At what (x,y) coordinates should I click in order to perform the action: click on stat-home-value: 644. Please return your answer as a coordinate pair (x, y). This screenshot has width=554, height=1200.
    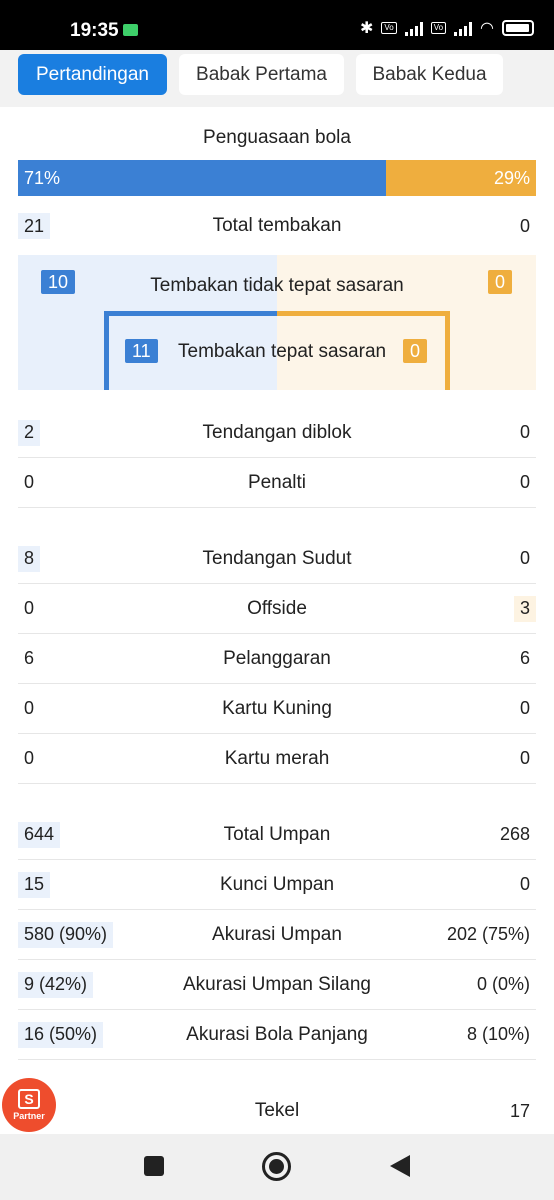
    Looking at the image, I should click on (39, 834).